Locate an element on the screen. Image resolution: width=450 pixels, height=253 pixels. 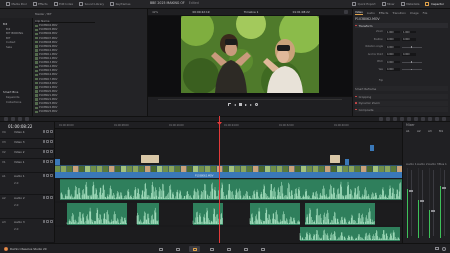
bin-item: Sele is located at coordinates (9, 47).